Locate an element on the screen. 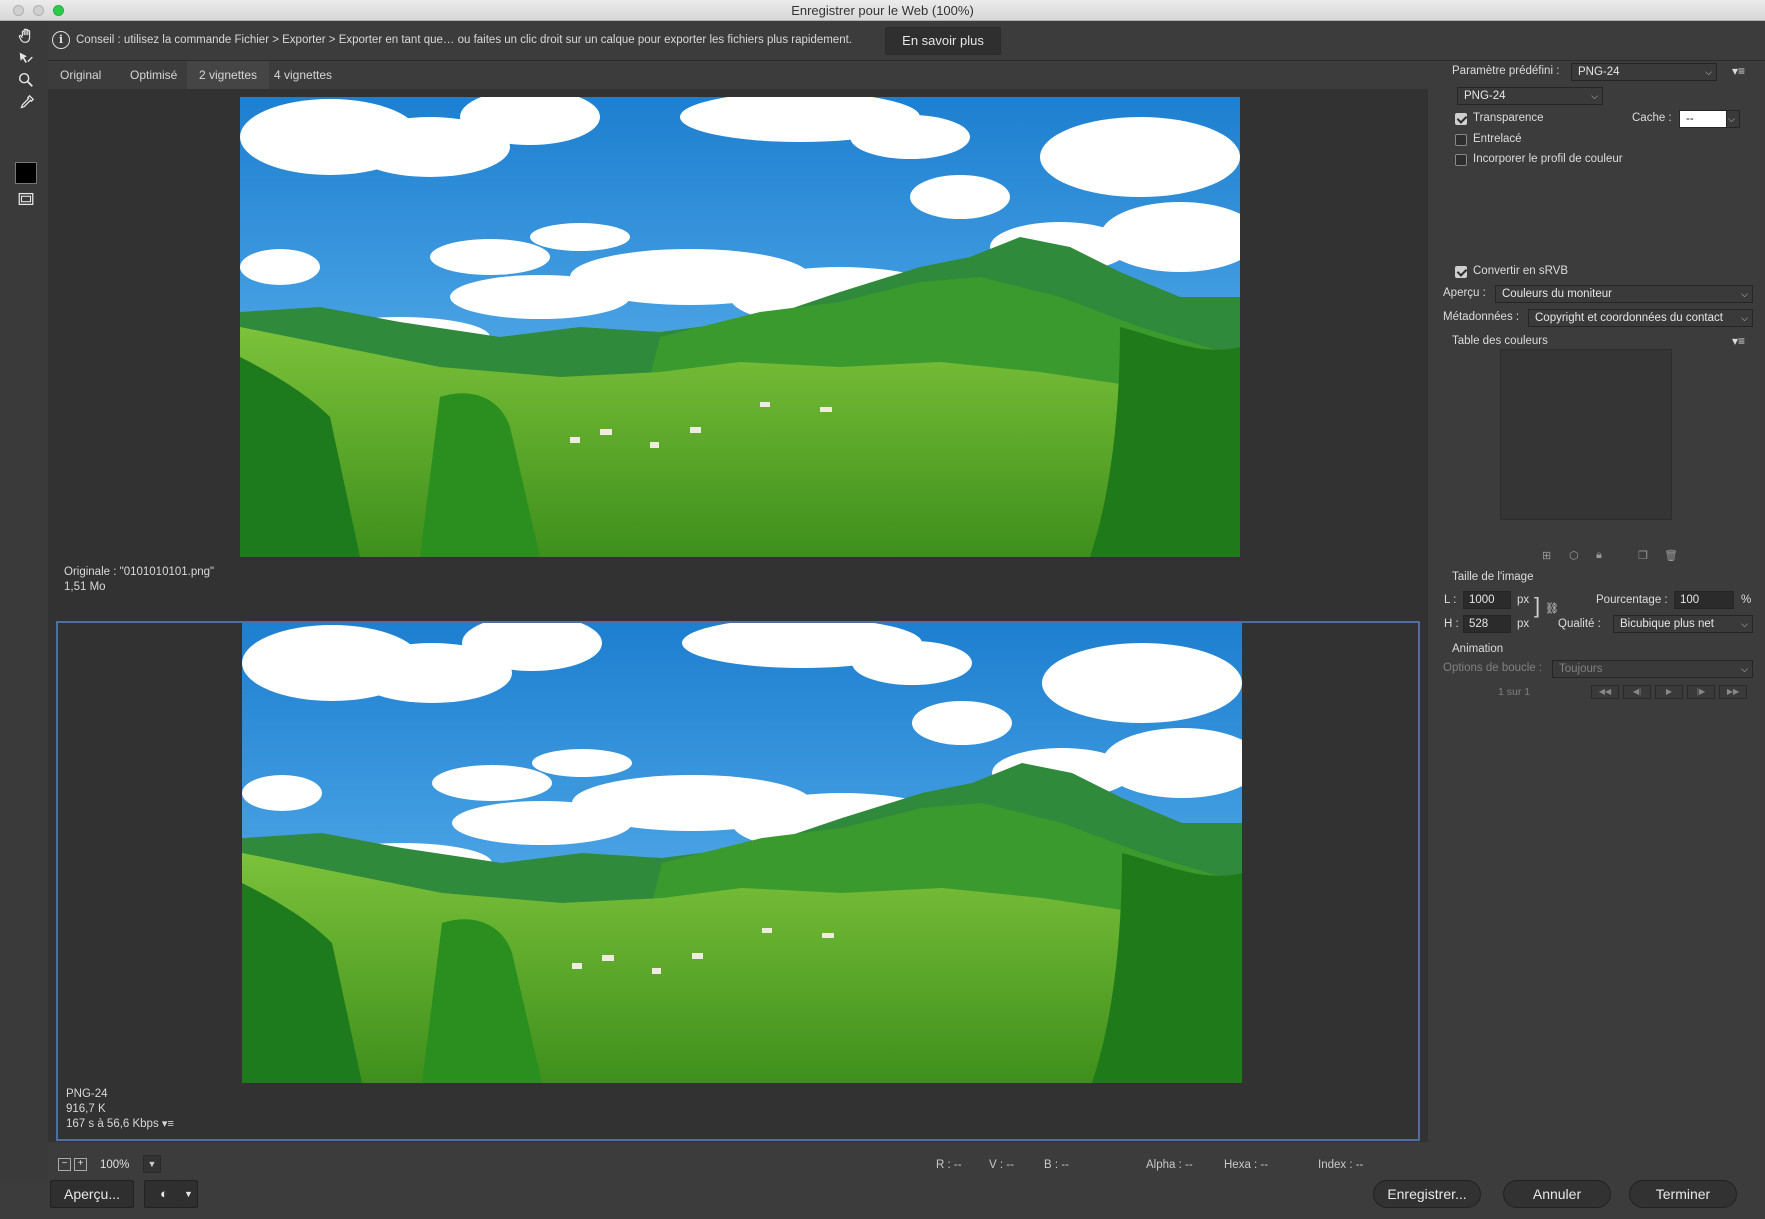 This screenshot has height=1219, width=1765. original-filesize: 1,51 Mo is located at coordinates (85, 587).